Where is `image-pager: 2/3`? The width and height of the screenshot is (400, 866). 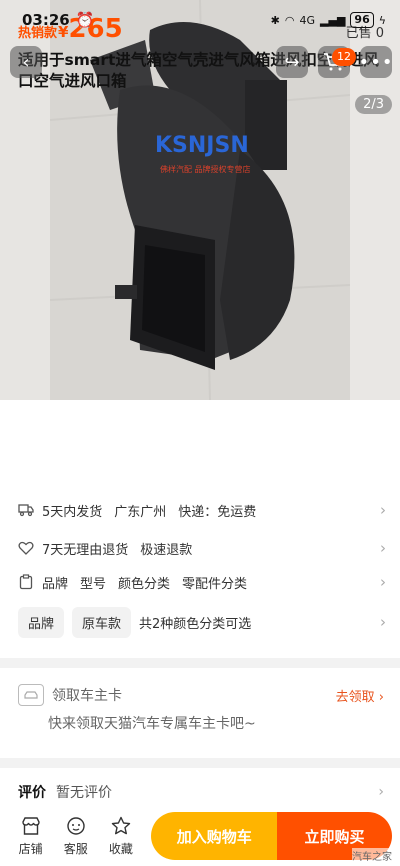 image-pager: 2/3 is located at coordinates (373, 104).